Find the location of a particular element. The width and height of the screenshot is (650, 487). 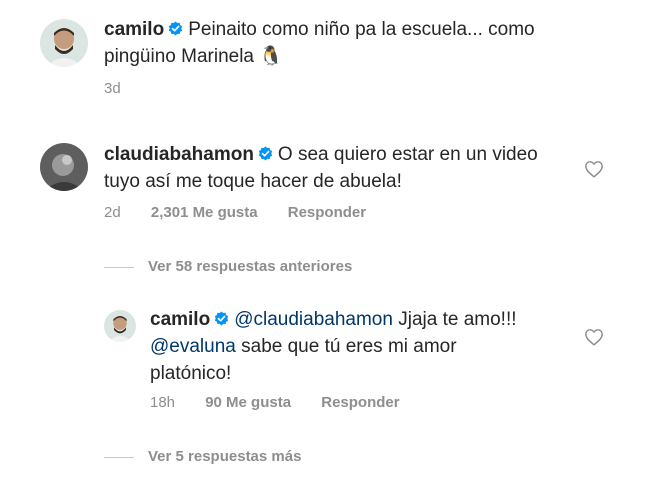

avatar-claudiabahamon is located at coordinates (64, 167).